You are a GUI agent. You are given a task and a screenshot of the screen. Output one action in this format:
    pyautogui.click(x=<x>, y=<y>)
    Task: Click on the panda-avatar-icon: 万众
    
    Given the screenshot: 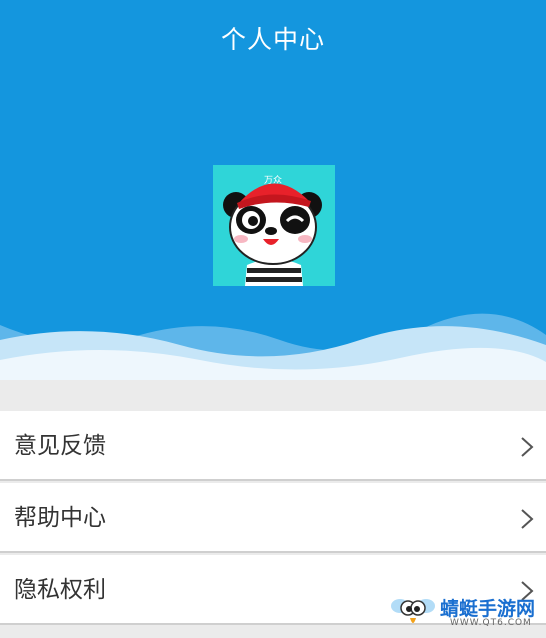 What is the action you would take?
    pyautogui.click(x=274, y=225)
    